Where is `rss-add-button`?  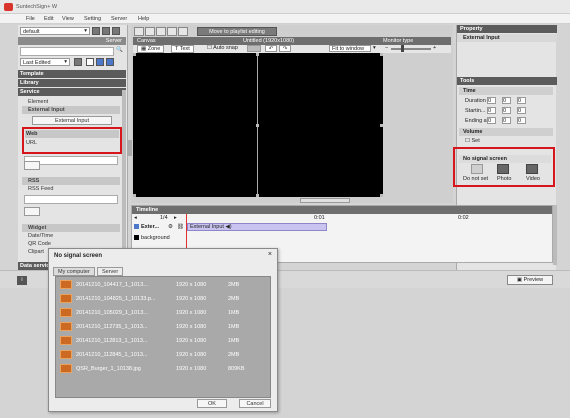 rss-add-button is located at coordinates (32, 211).